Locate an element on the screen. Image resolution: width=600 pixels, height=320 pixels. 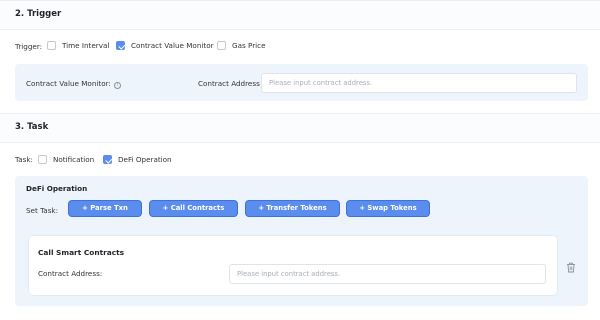
gas-price-checkbox is located at coordinates (221, 45).